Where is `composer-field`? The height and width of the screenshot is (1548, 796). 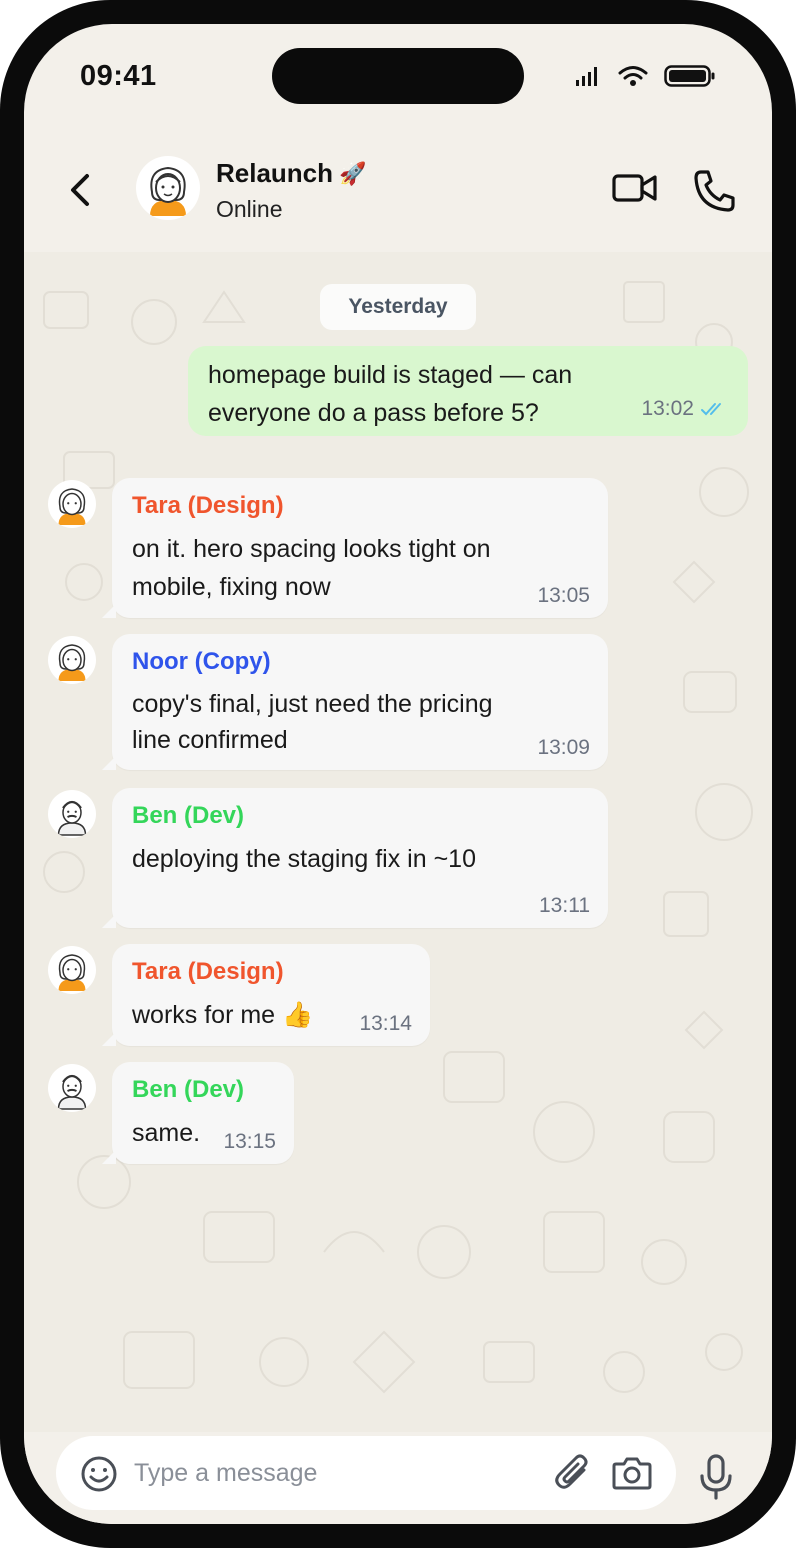
composer-field is located at coordinates (366, 1473).